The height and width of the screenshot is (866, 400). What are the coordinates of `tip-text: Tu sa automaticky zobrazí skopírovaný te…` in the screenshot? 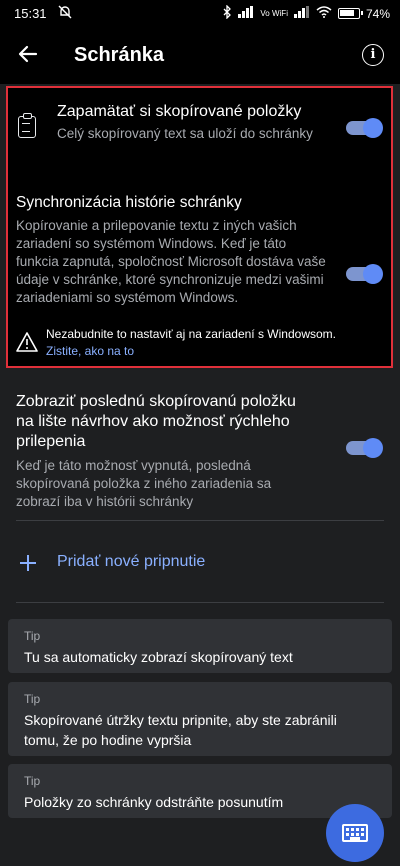 It's located at (158, 657).